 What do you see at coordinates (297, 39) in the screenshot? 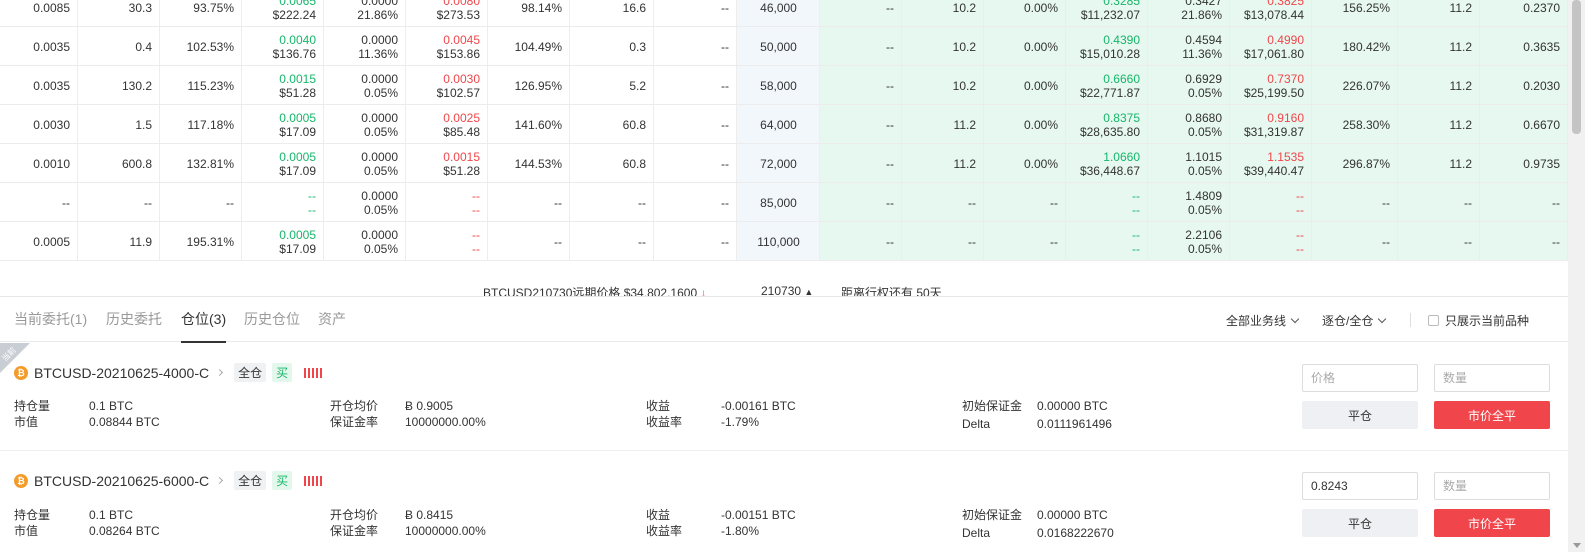
I see `cell-value: 0.0040` at bounding box center [297, 39].